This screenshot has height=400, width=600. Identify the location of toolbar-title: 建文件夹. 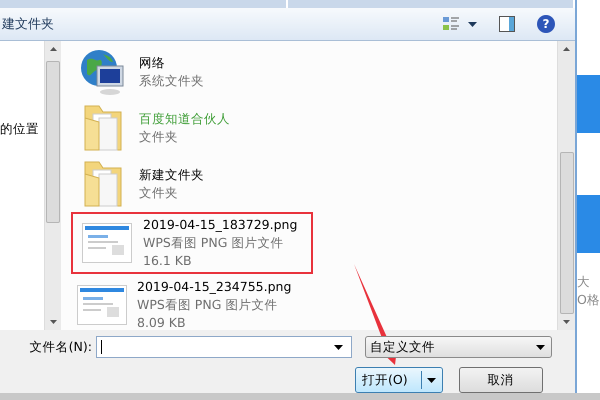
(222, 24).